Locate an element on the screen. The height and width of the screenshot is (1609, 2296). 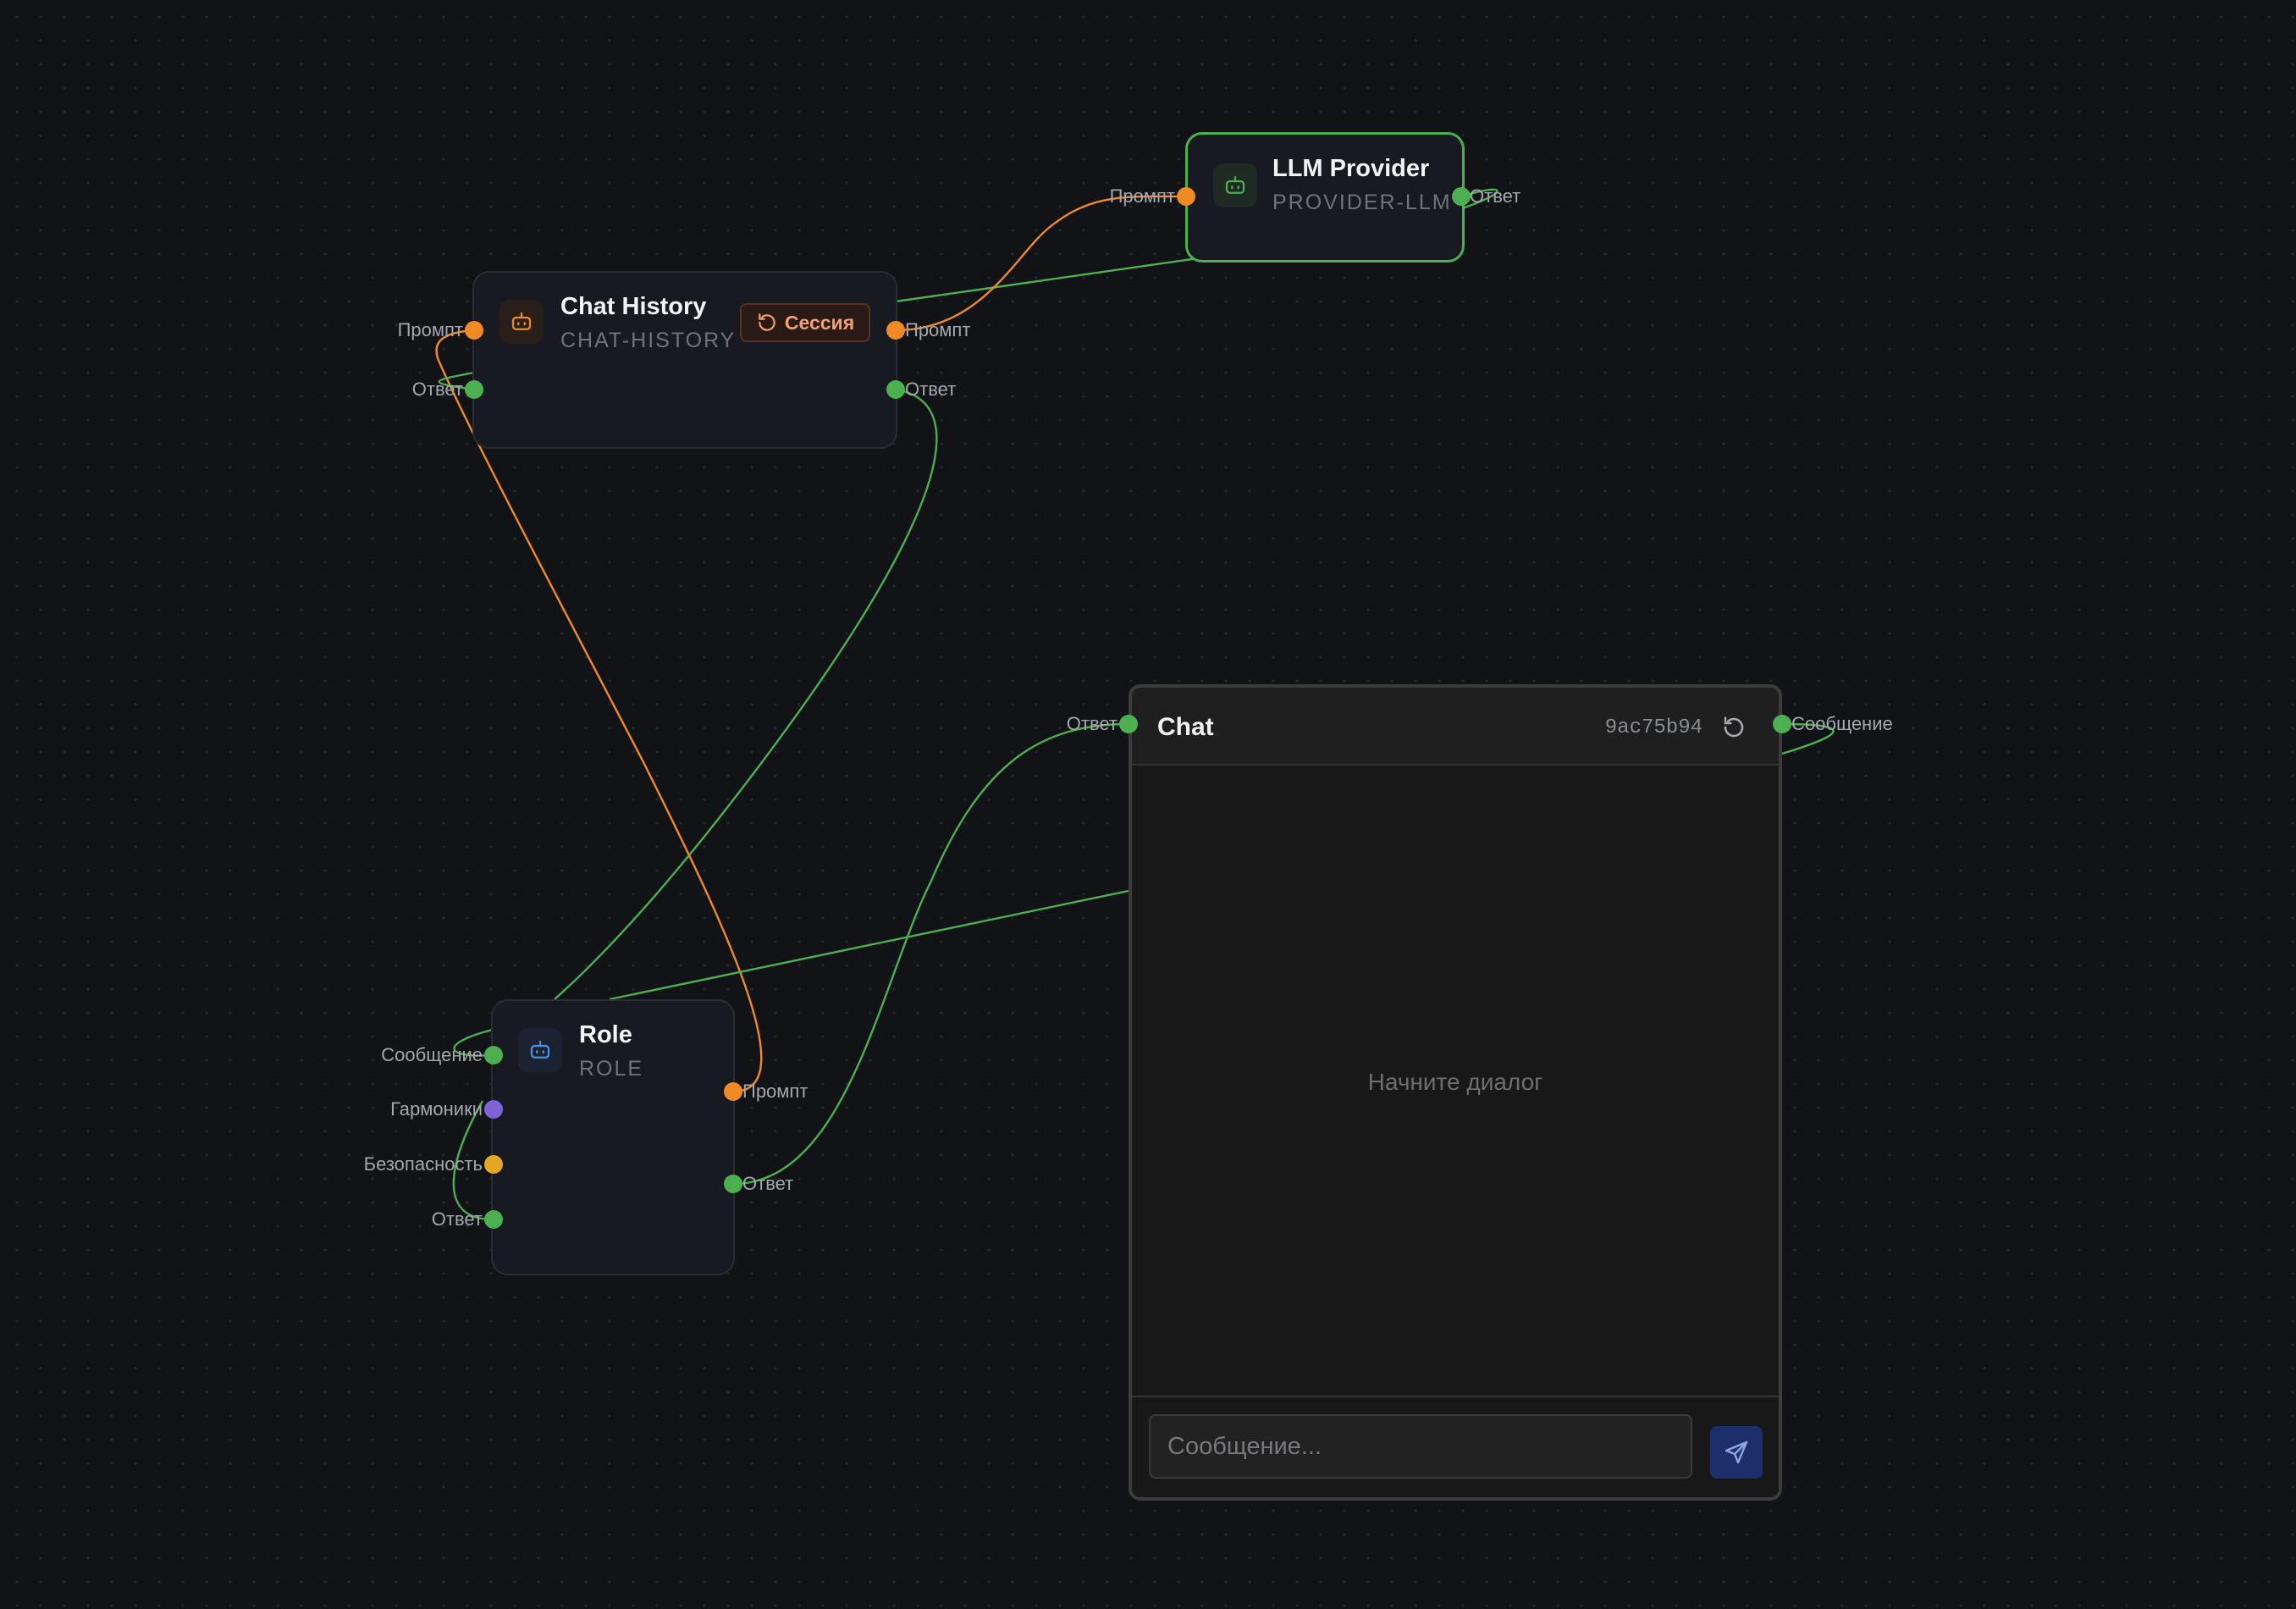
send-button is located at coordinates (1736, 1452).